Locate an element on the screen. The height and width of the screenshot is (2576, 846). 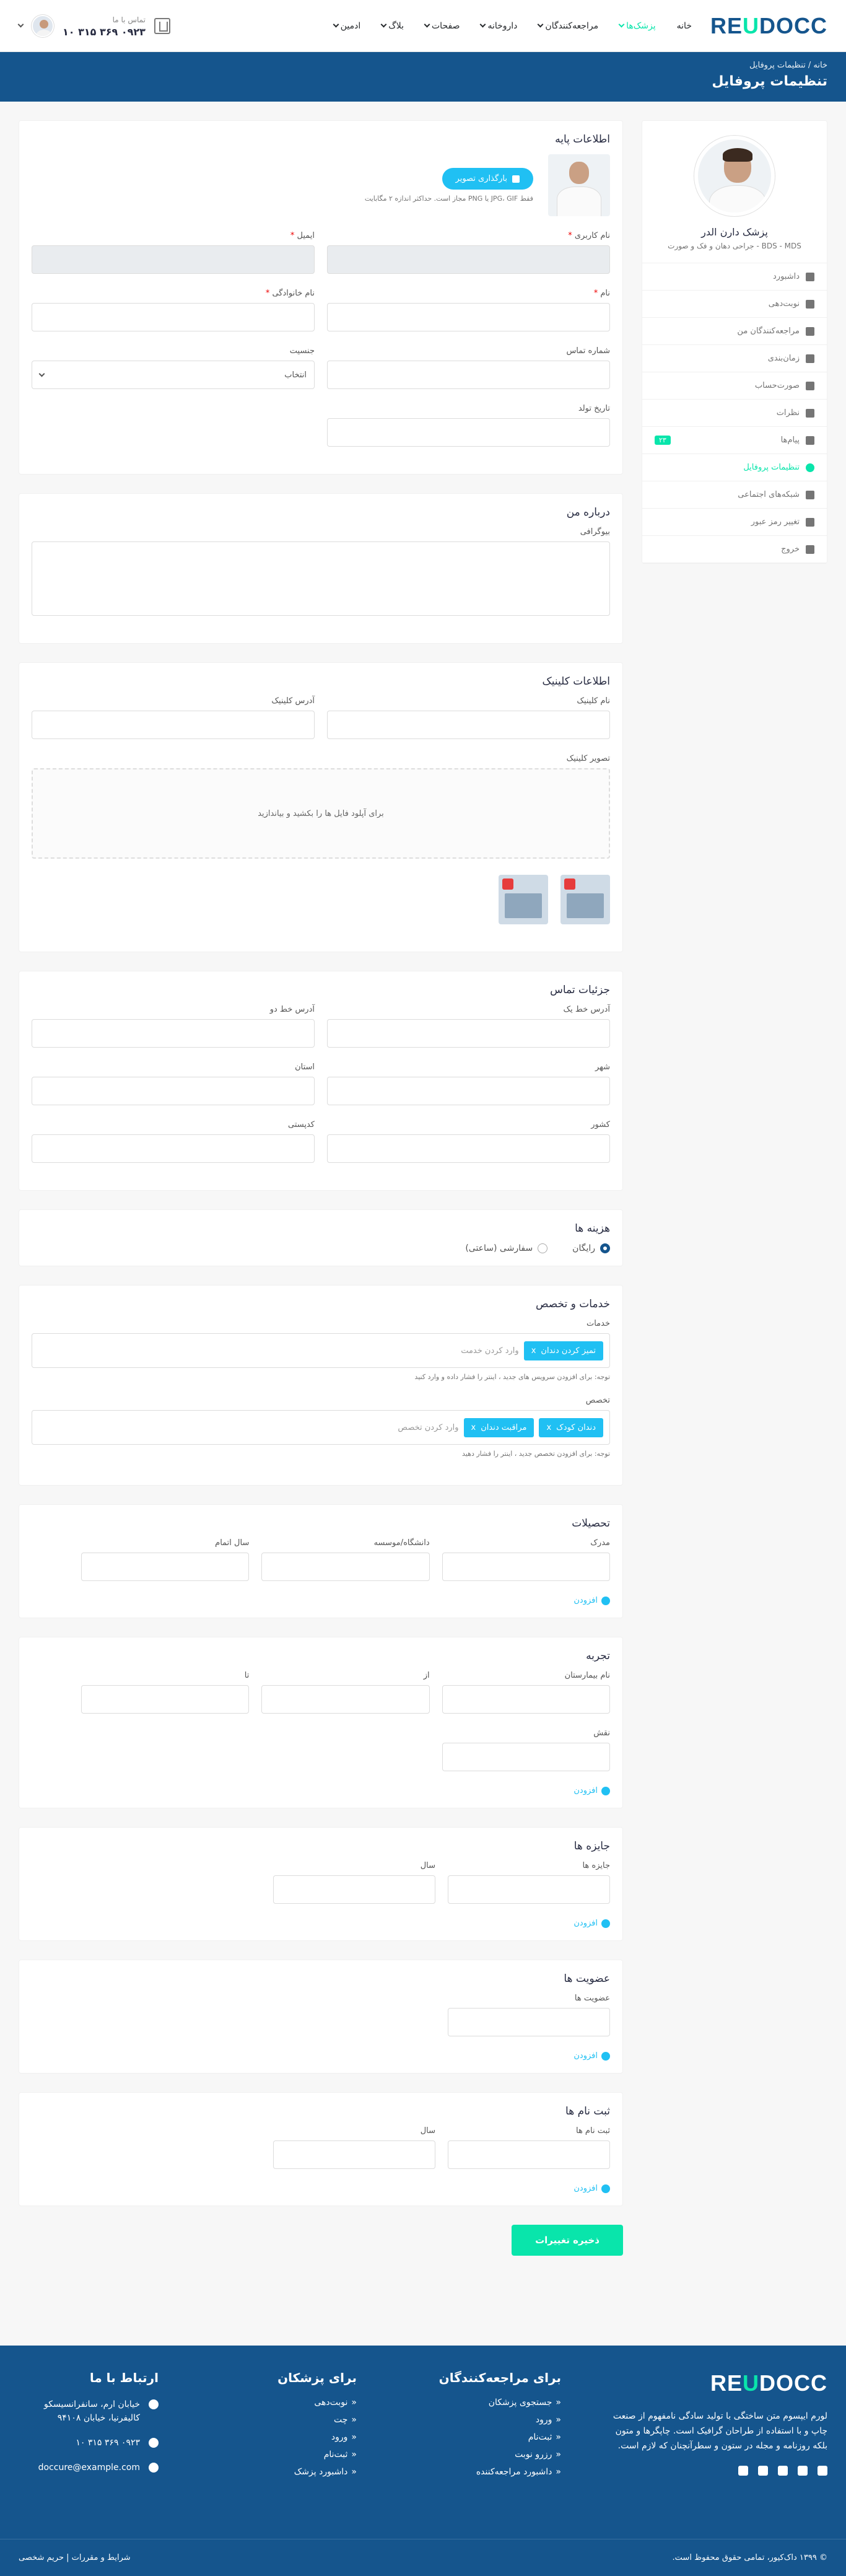
menu-profile-settings: تنظیمات پروفایل is located at coordinates (734, 467).